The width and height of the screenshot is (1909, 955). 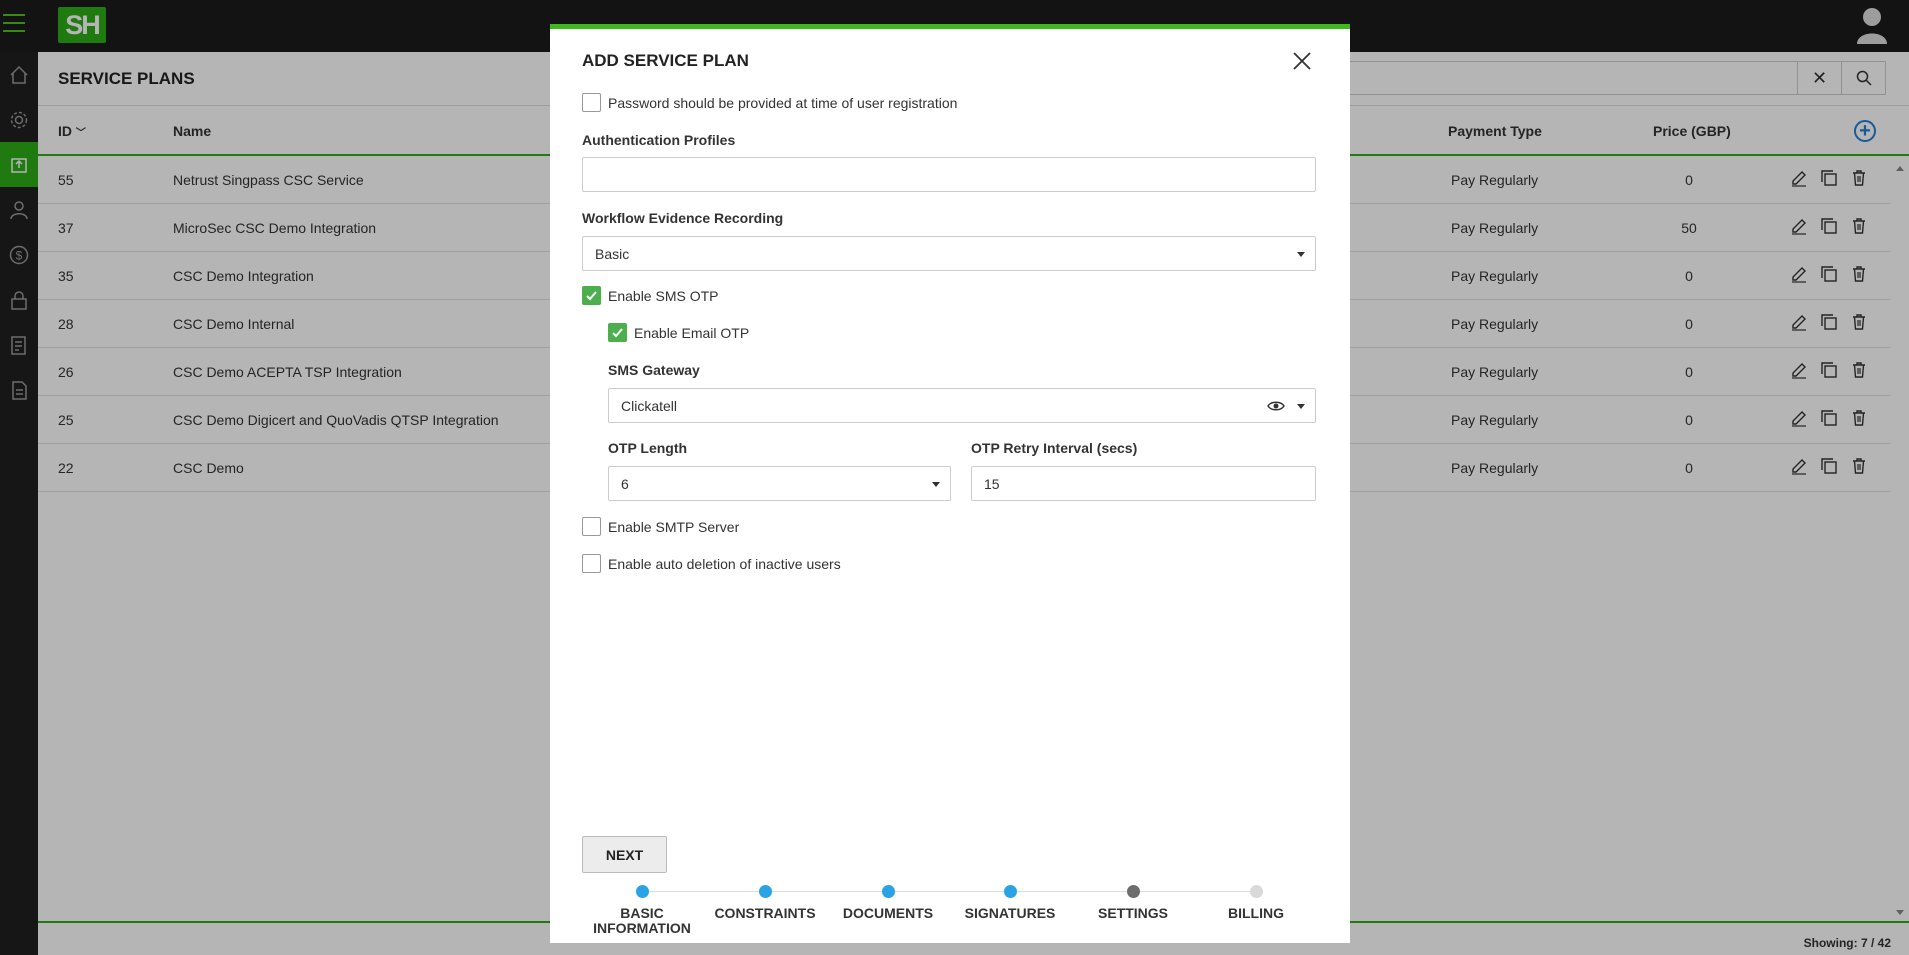 What do you see at coordinates (1256, 913) in the screenshot?
I see `step-label: BILLING` at bounding box center [1256, 913].